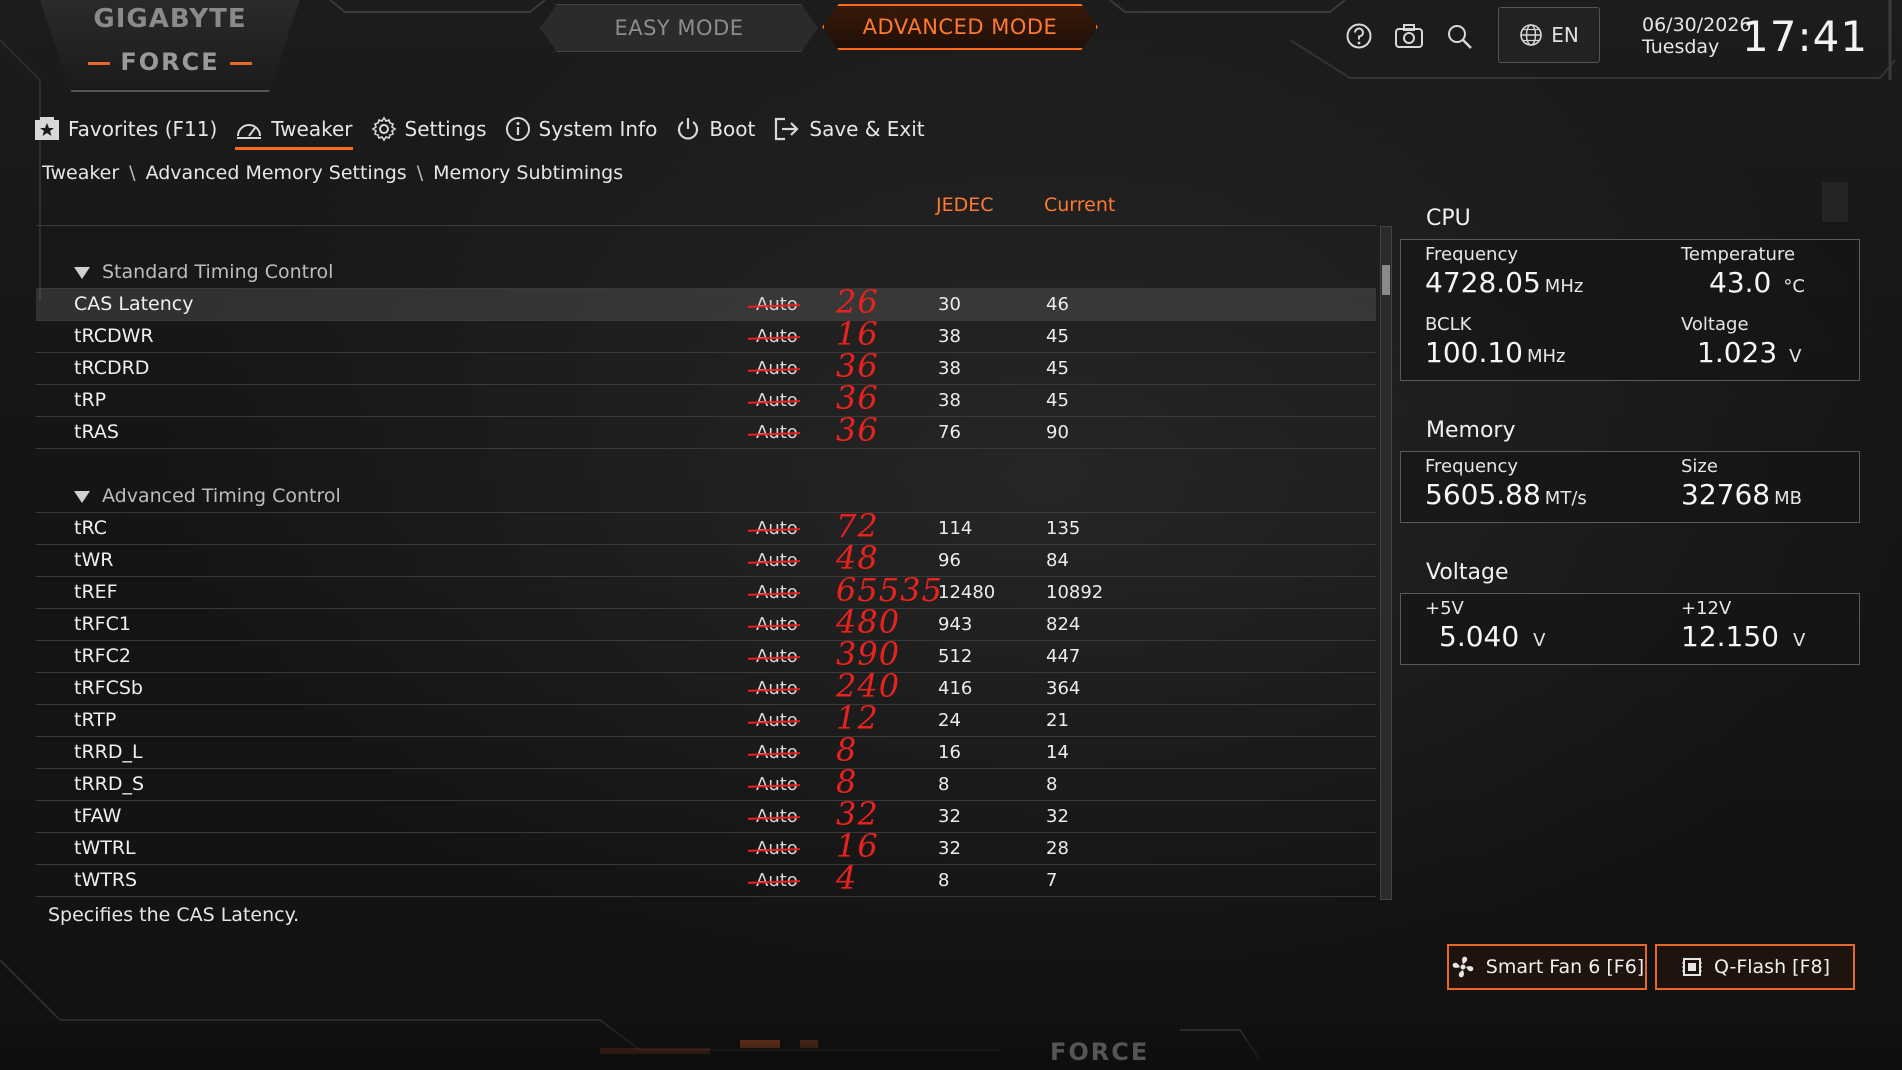 This screenshot has width=1902, height=1070. What do you see at coordinates (1755, 967) in the screenshot?
I see `qflash-button: Q-Flash [F8]` at bounding box center [1755, 967].